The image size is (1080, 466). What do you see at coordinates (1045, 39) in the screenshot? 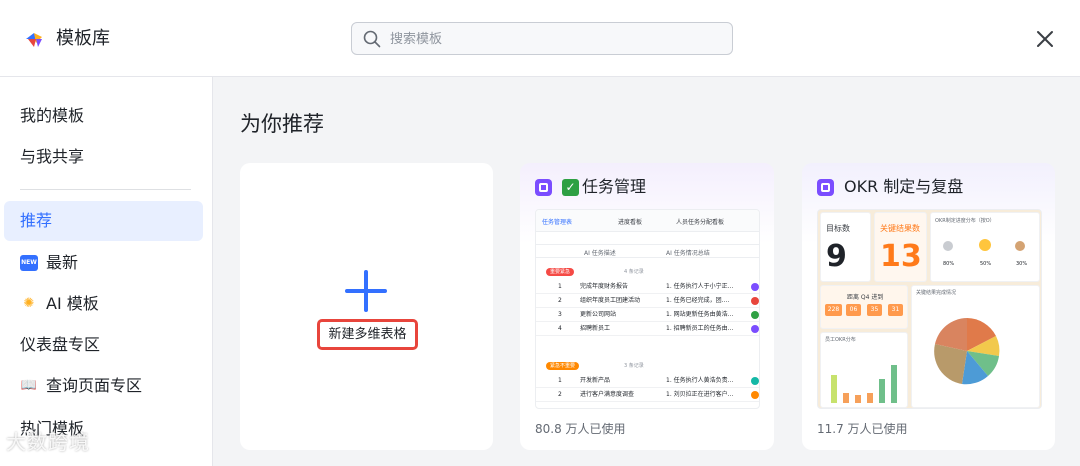
I see `close-icon` at bounding box center [1045, 39].